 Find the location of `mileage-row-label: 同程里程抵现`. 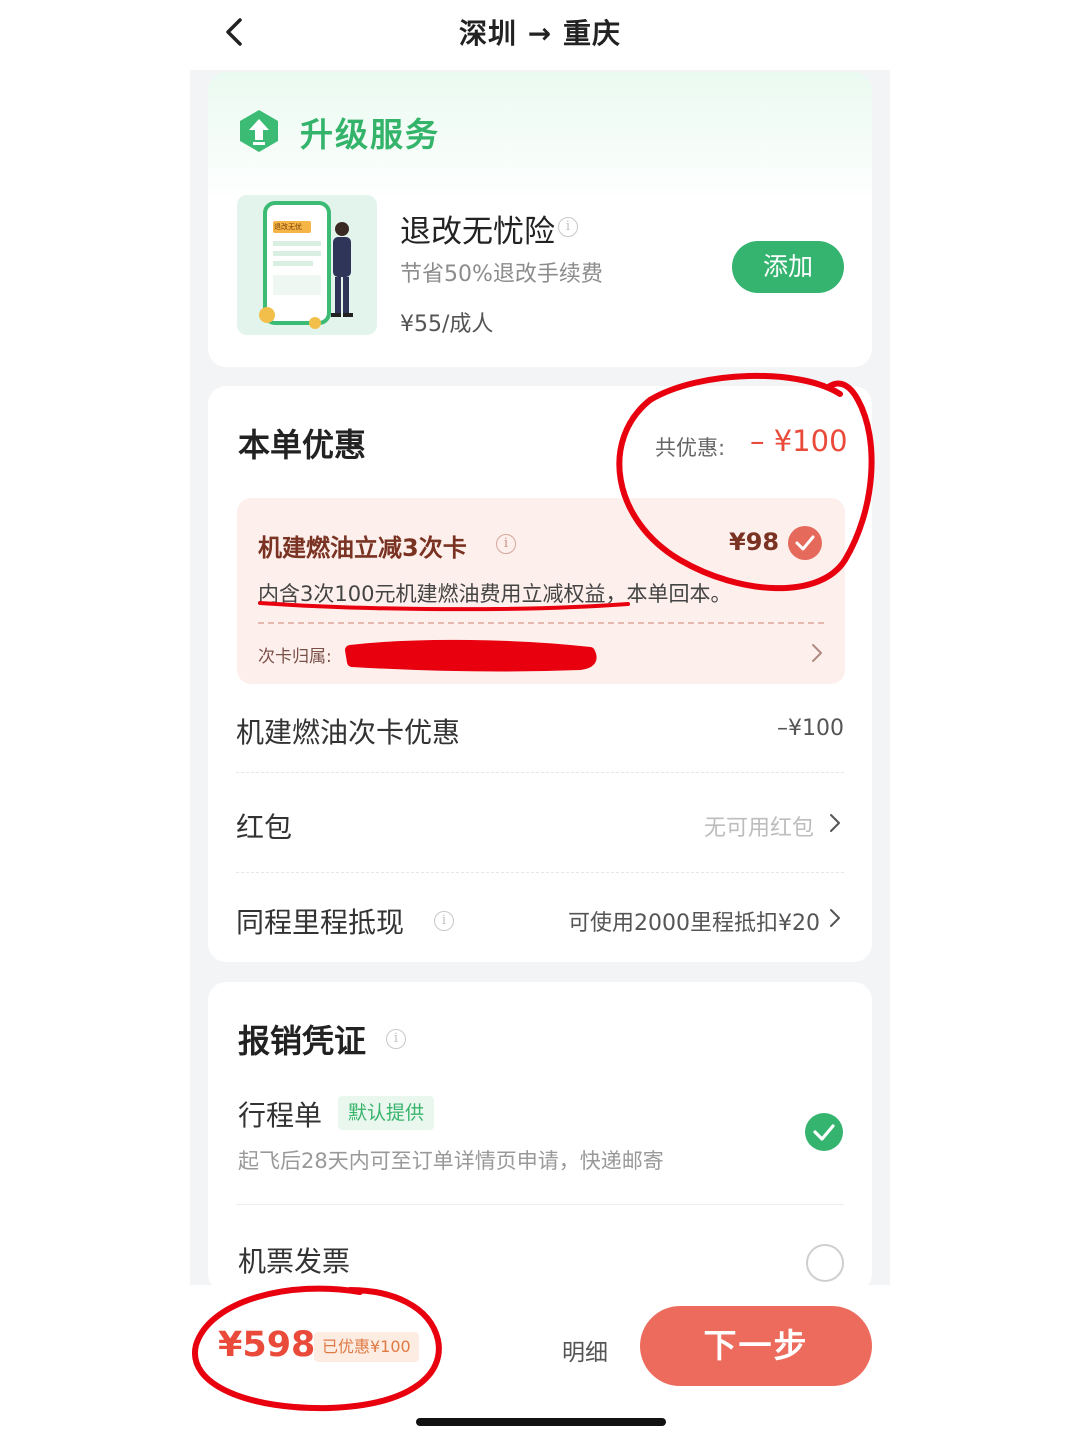

mileage-row-label: 同程里程抵现 is located at coordinates (320, 922).